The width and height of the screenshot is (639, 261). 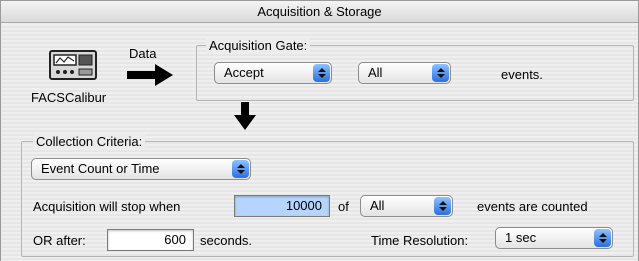 I want to click on gate-events-suffix: events., so click(x=522, y=74).